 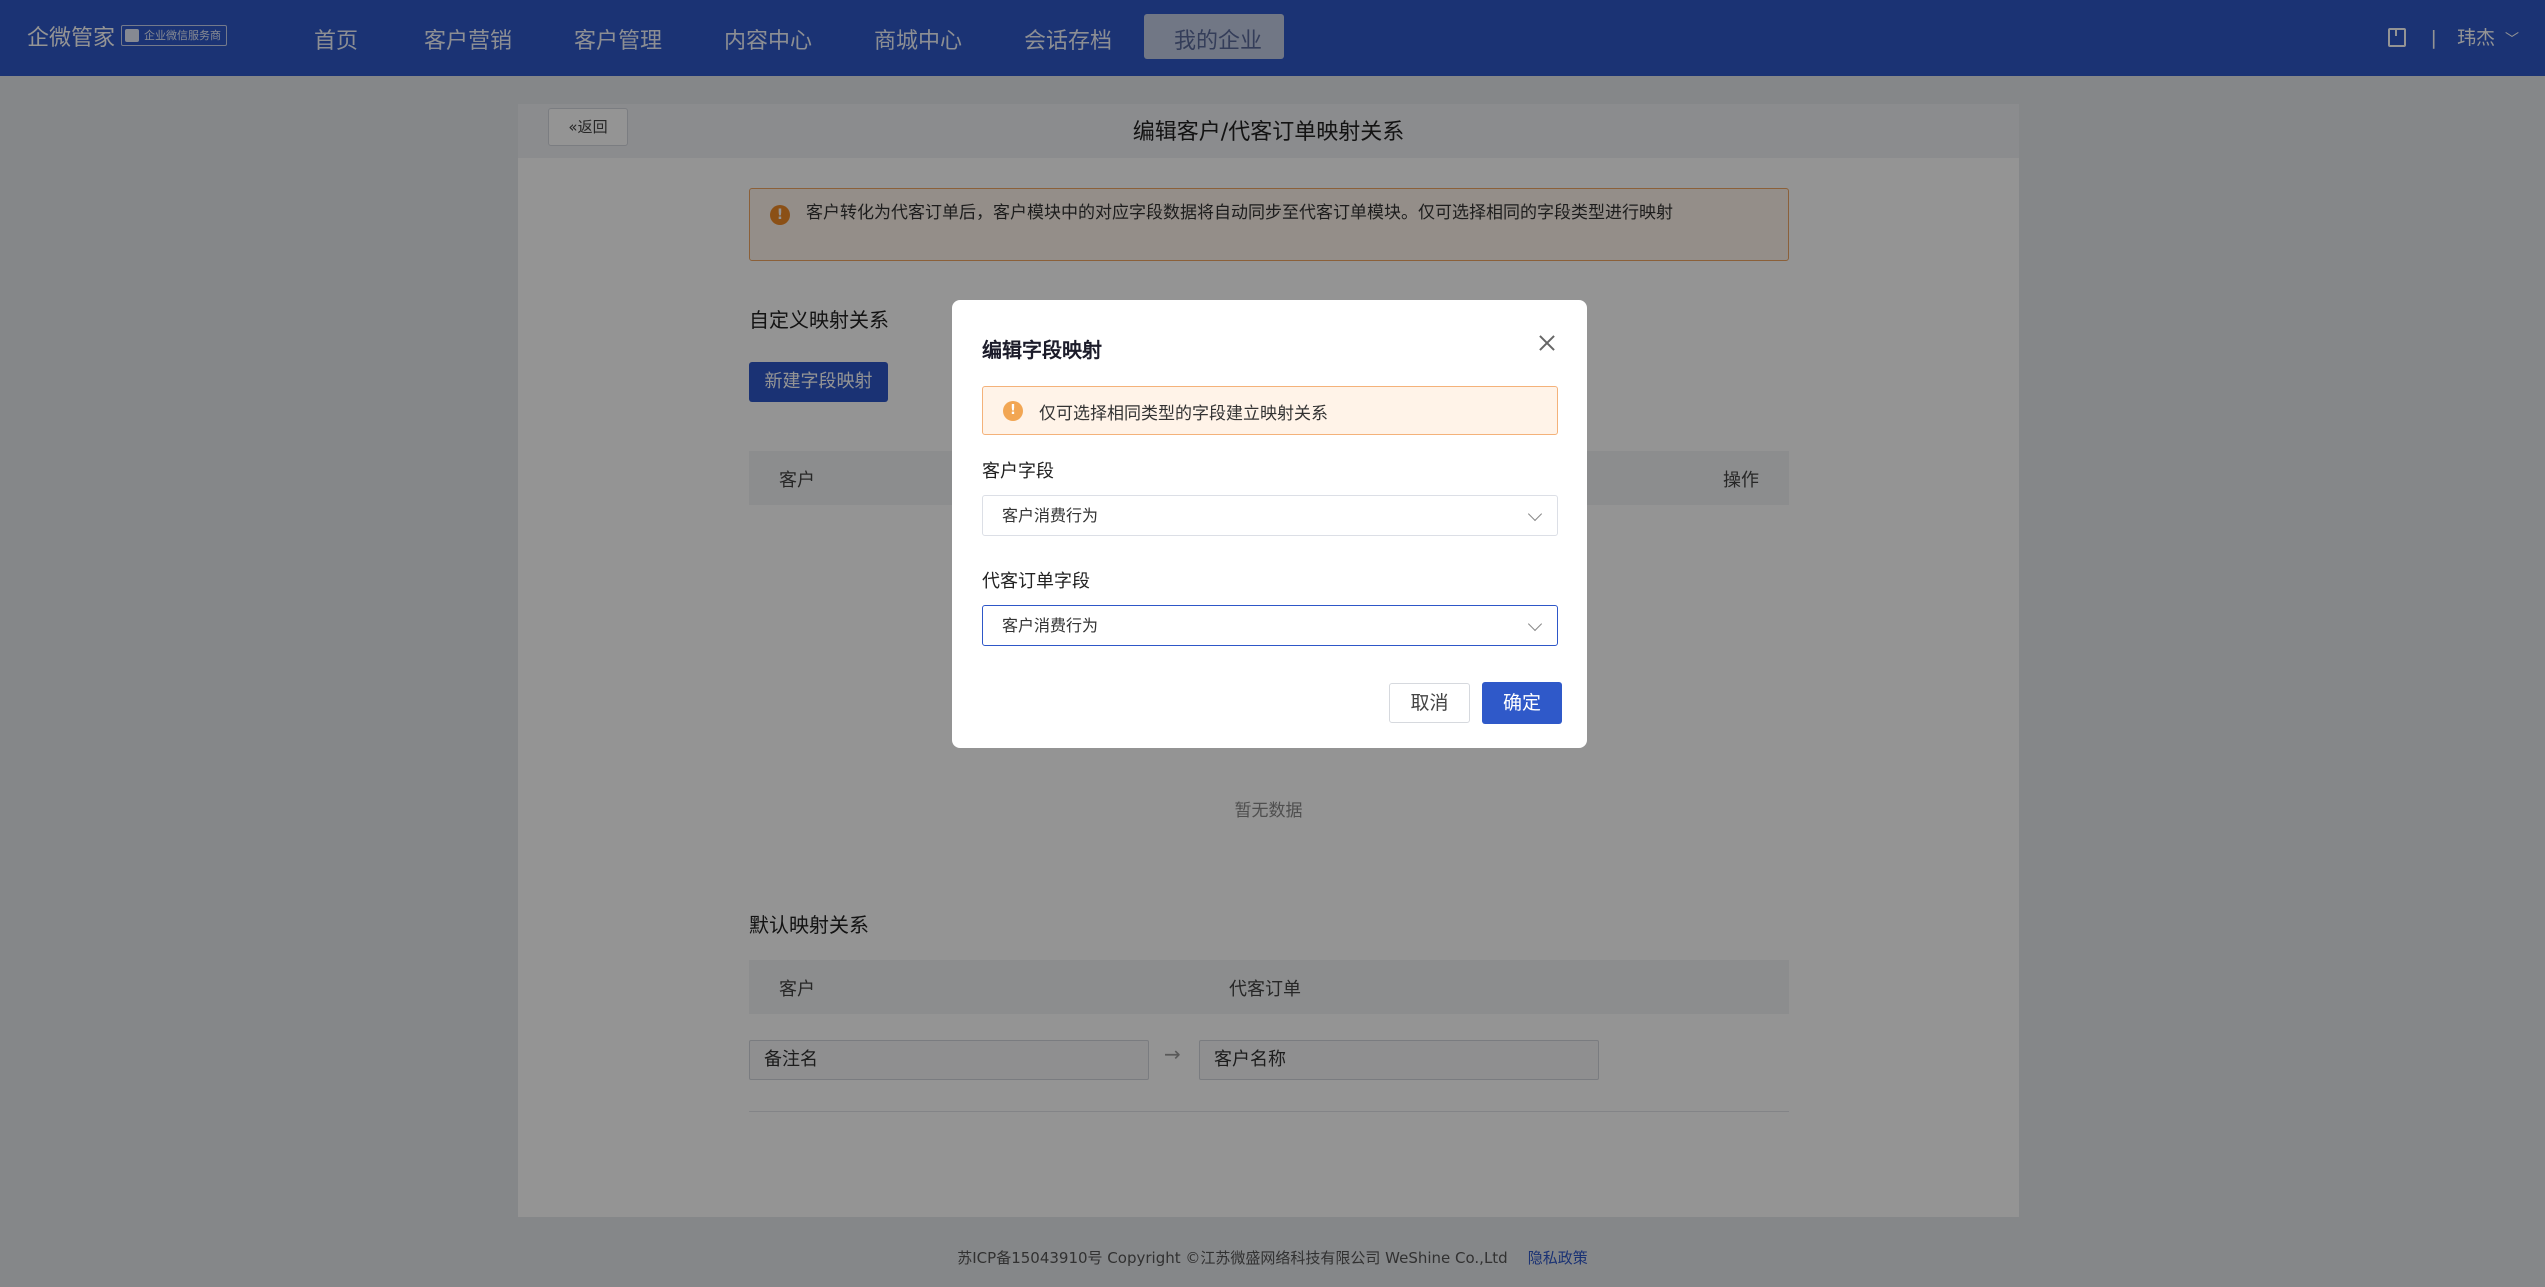 I want to click on dialog-warning: ! 仅可选择相同类型的字段建立映射关系, so click(x=1270, y=410).